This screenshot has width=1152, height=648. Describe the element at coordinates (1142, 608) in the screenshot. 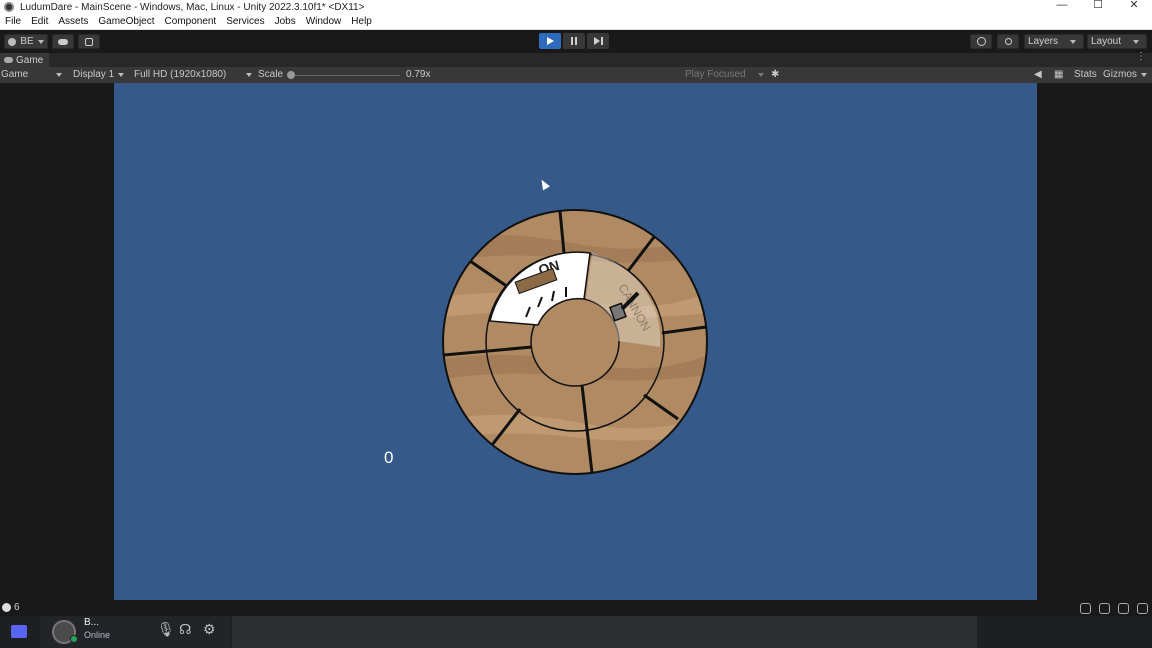

I see `check-icon` at that location.